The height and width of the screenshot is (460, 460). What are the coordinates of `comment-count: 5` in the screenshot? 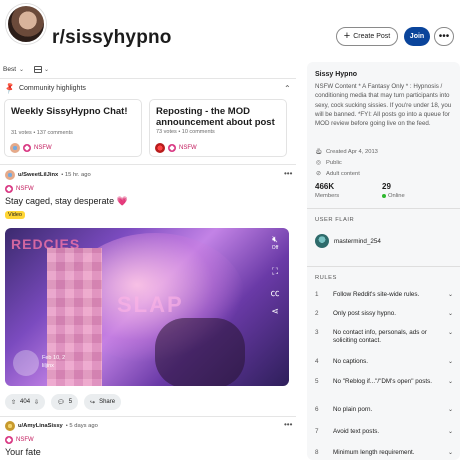 It's located at (70, 402).